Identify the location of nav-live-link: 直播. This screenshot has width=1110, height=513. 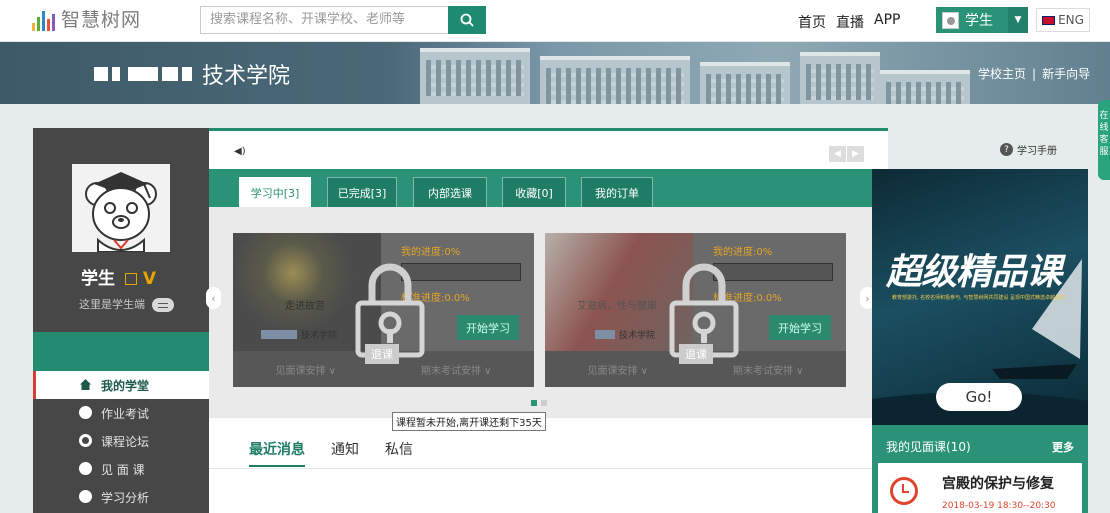
(850, 22).